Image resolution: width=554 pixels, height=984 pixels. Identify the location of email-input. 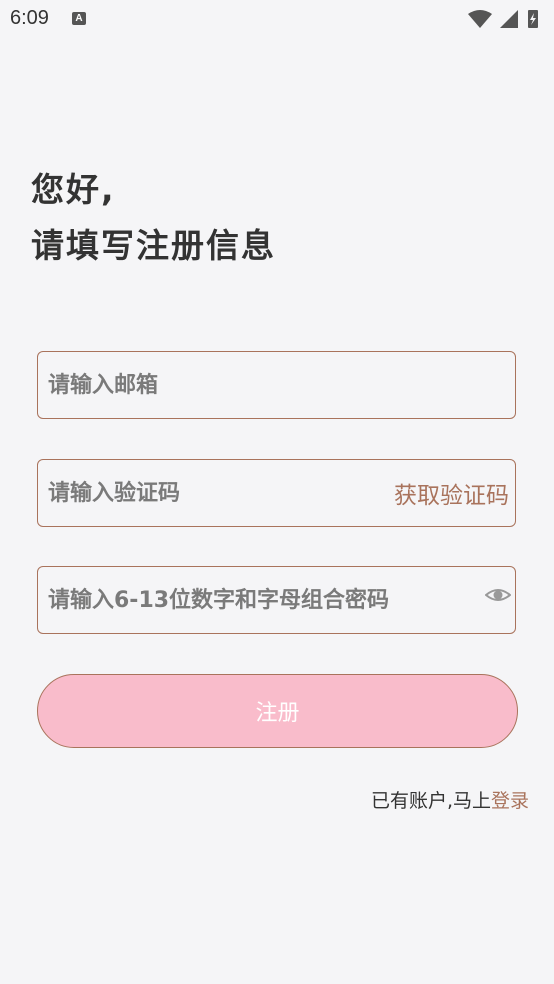
(208, 385).